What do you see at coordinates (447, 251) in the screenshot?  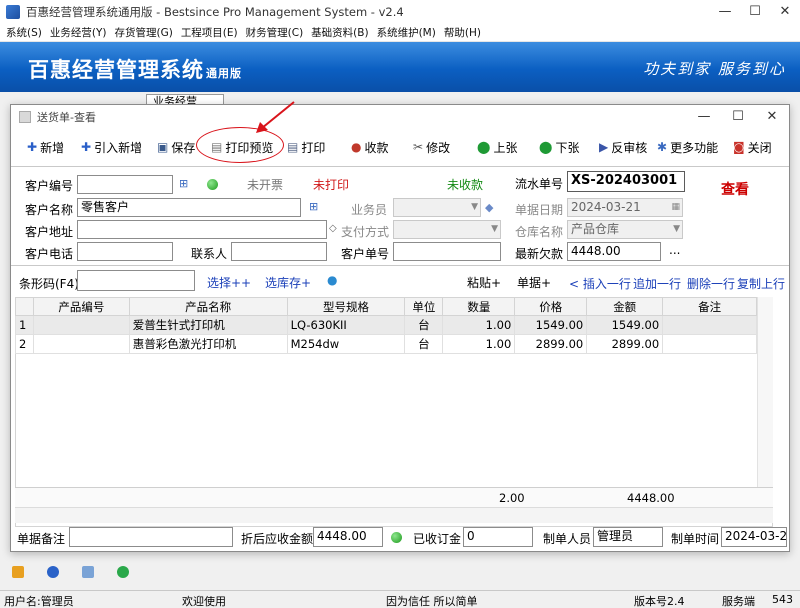 I see `customer-order-input` at bounding box center [447, 251].